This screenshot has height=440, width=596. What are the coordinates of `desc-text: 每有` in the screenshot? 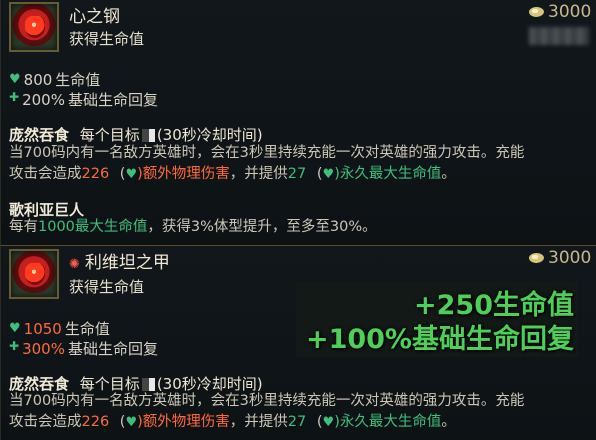 It's located at (23, 227).